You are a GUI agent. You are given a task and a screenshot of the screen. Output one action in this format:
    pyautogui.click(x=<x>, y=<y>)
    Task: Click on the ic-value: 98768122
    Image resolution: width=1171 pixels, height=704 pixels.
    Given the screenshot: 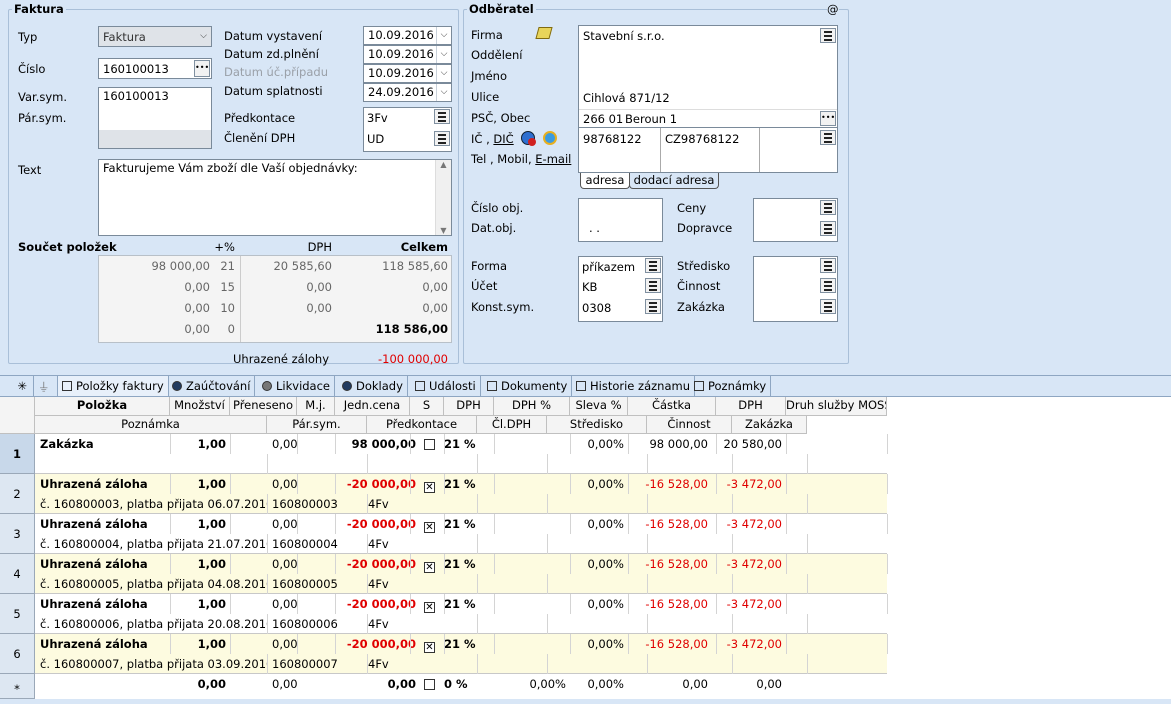 What is the action you would take?
    pyautogui.click(x=612, y=139)
    